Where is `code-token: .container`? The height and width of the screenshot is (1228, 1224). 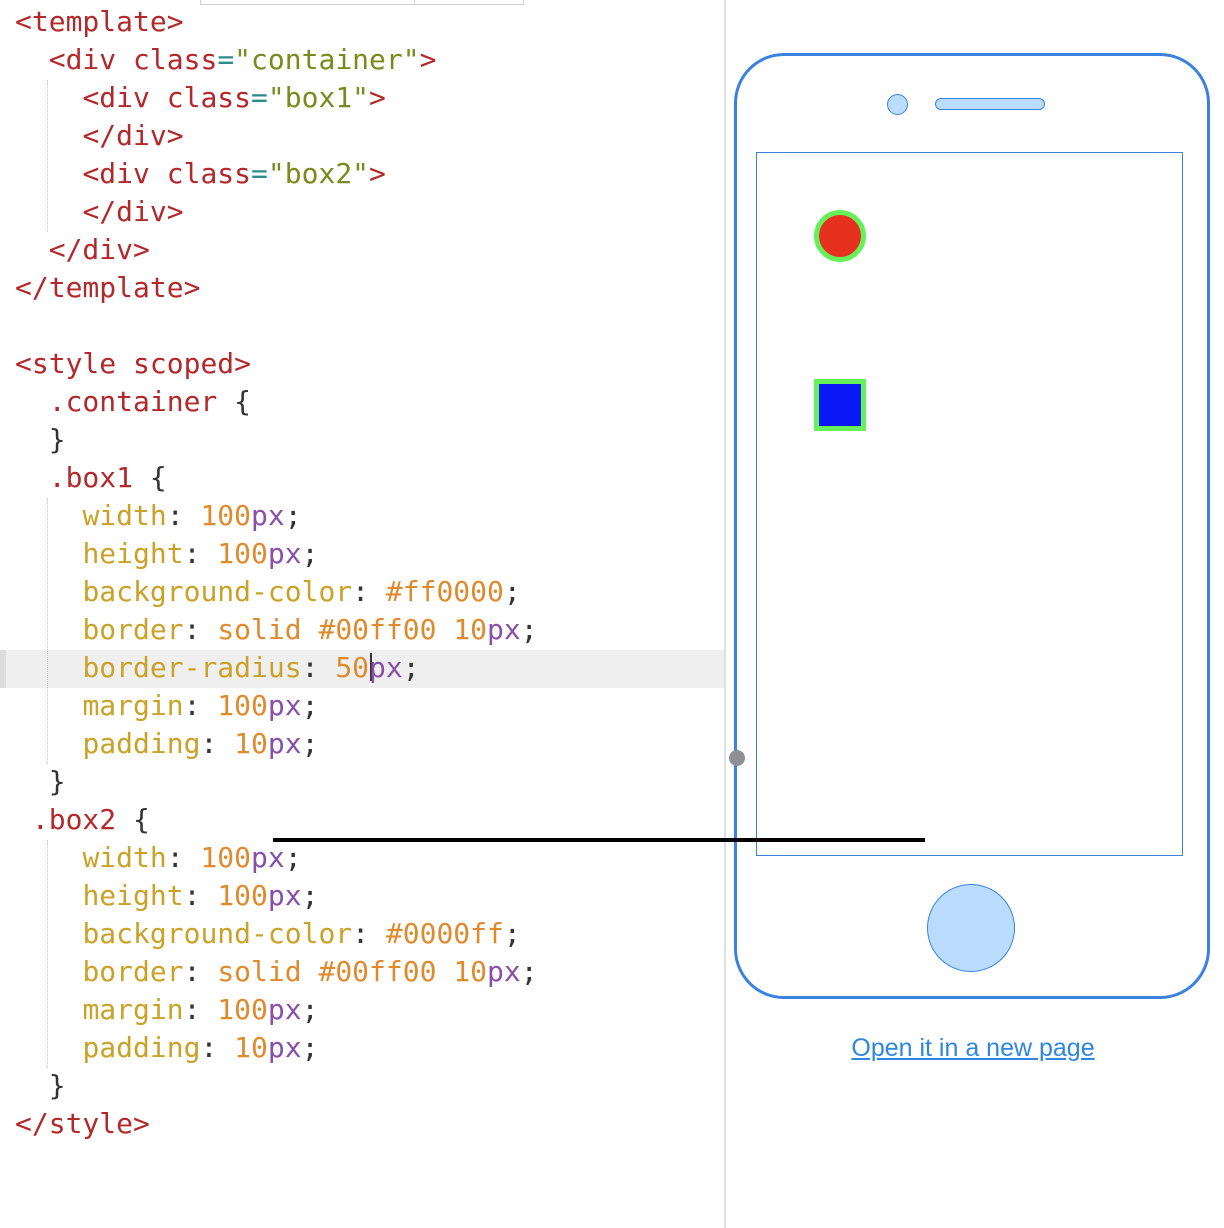 code-token: .container is located at coordinates (133, 401).